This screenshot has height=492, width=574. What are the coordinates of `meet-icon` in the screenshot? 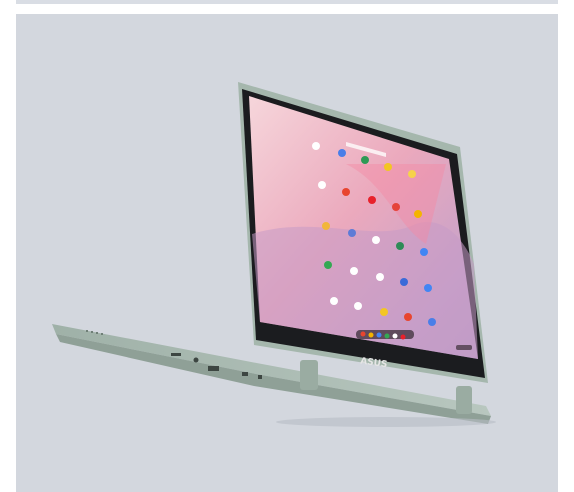 It's located at (424, 252).